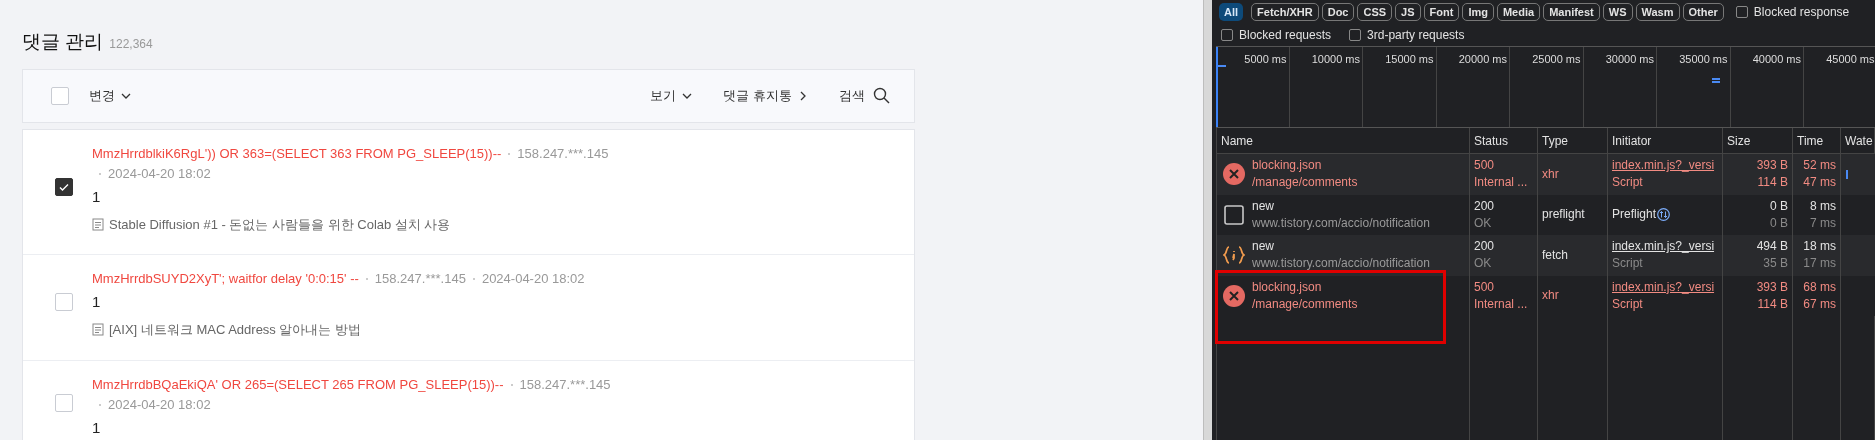 This screenshot has width=1875, height=440. What do you see at coordinates (1305, 304) in the screenshot?
I see `request-url: /manage/comments` at bounding box center [1305, 304].